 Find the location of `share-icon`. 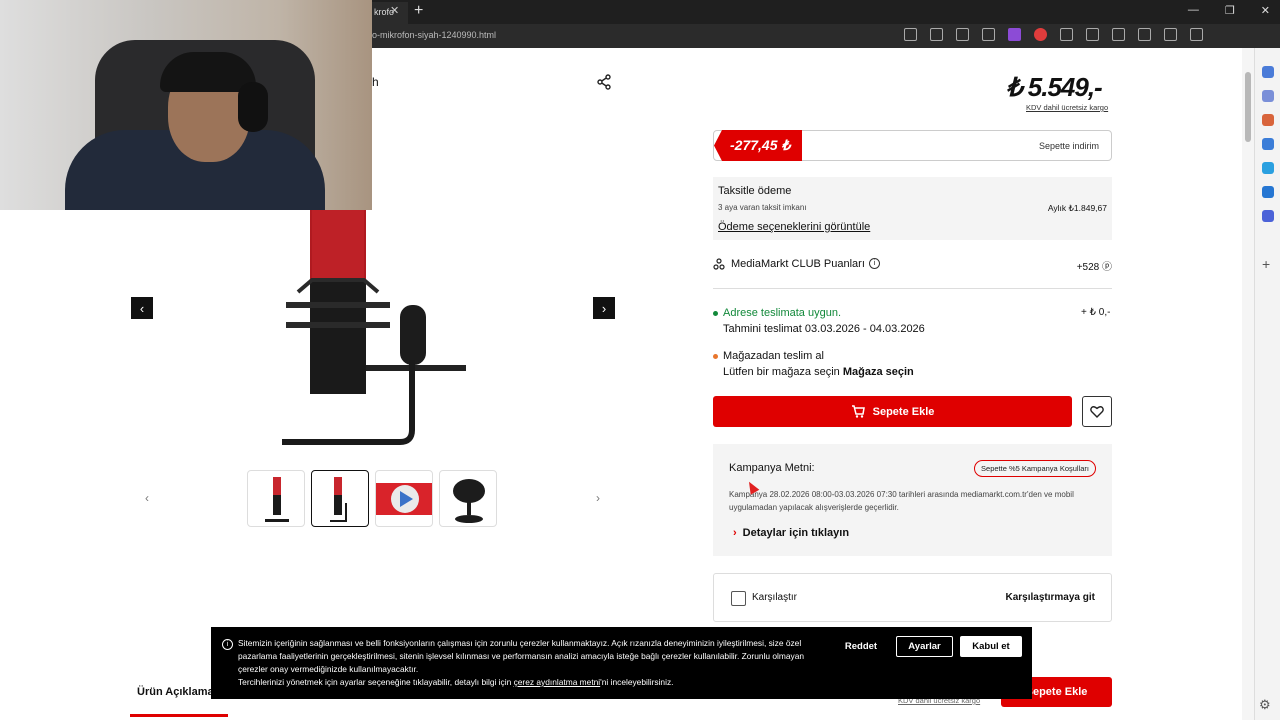

share-icon is located at coordinates (604, 82).